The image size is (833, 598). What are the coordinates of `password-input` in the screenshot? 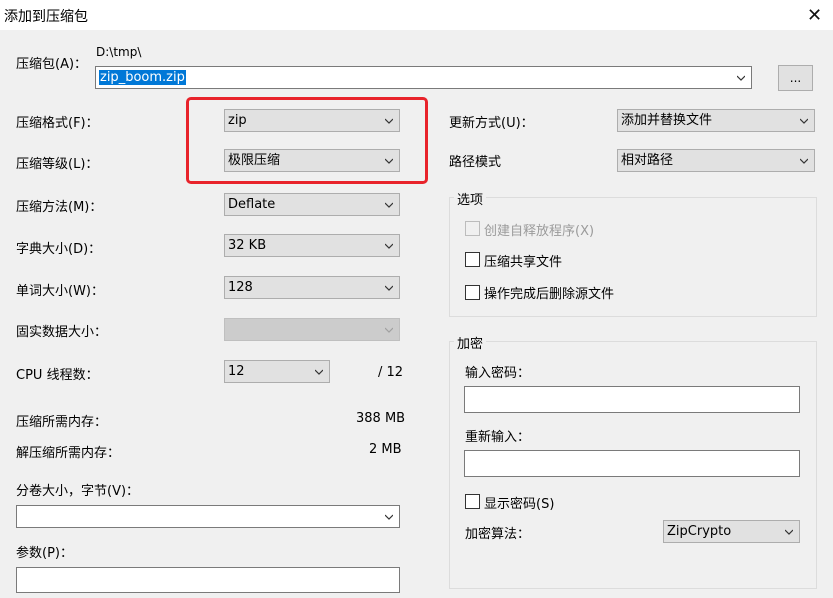 It's located at (632, 399).